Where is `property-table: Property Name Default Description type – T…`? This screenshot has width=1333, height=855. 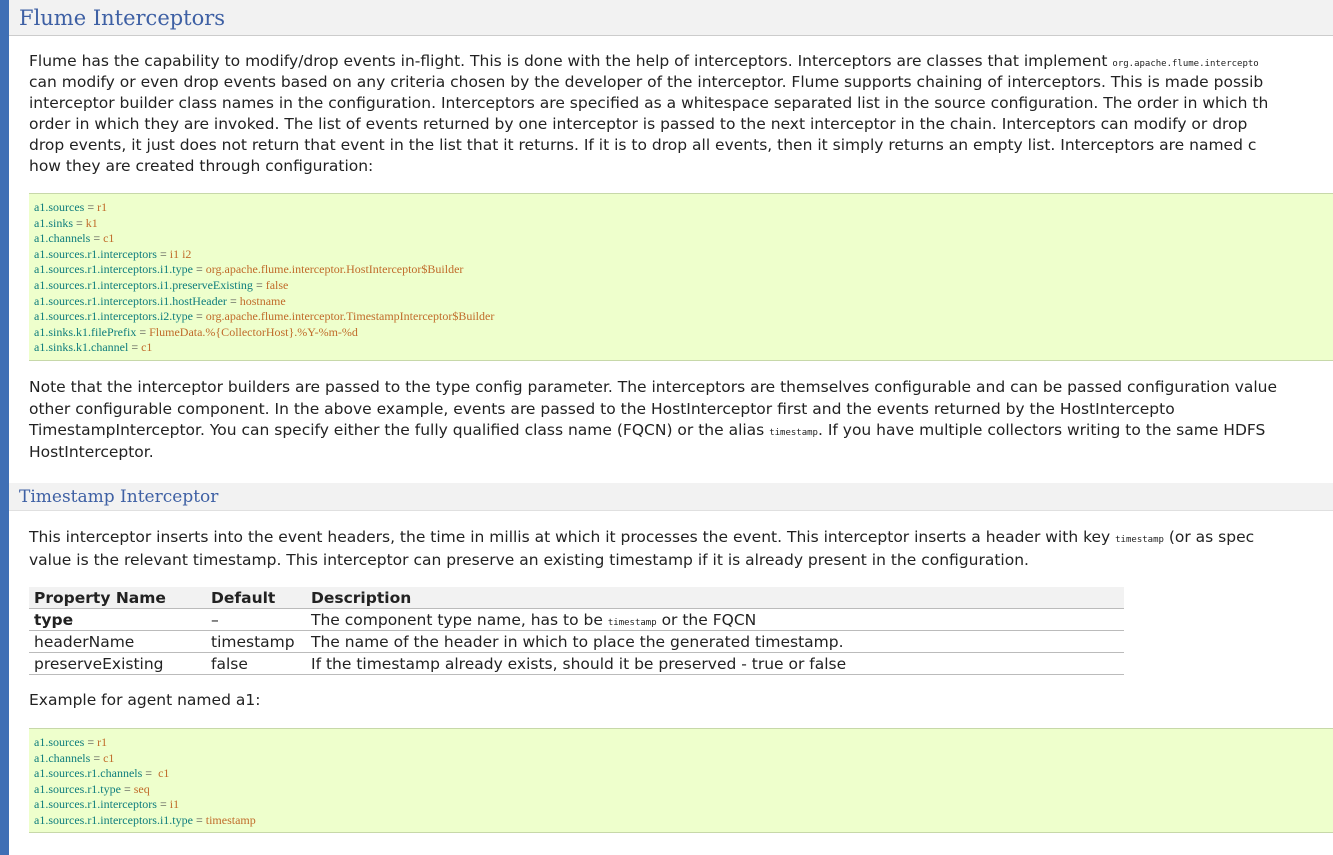 property-table: Property Name Default Description type – T… is located at coordinates (576, 631).